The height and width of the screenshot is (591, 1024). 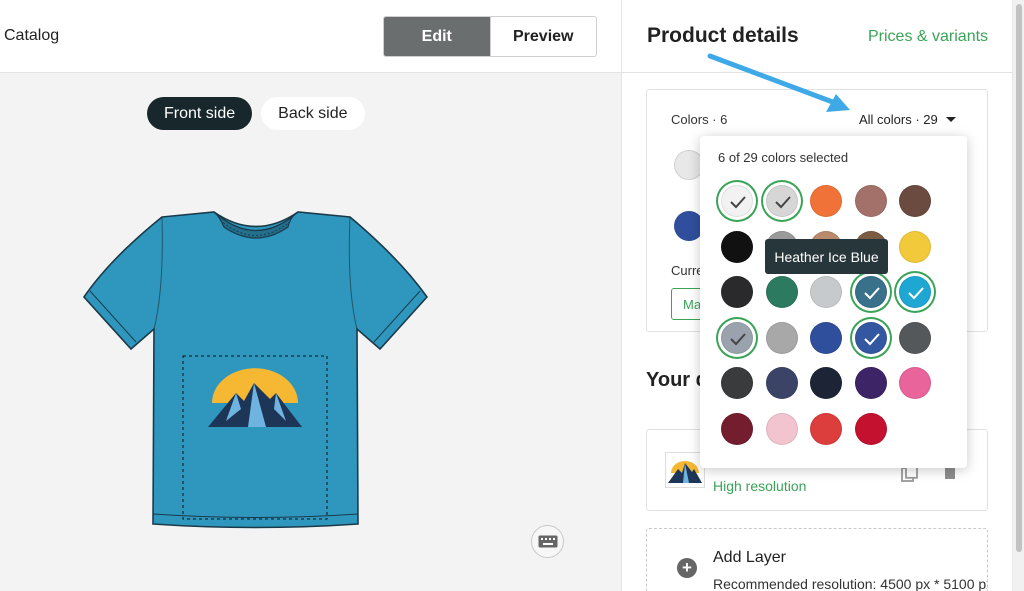 I want to click on keyboard-shortcuts-button, so click(x=547, y=541).